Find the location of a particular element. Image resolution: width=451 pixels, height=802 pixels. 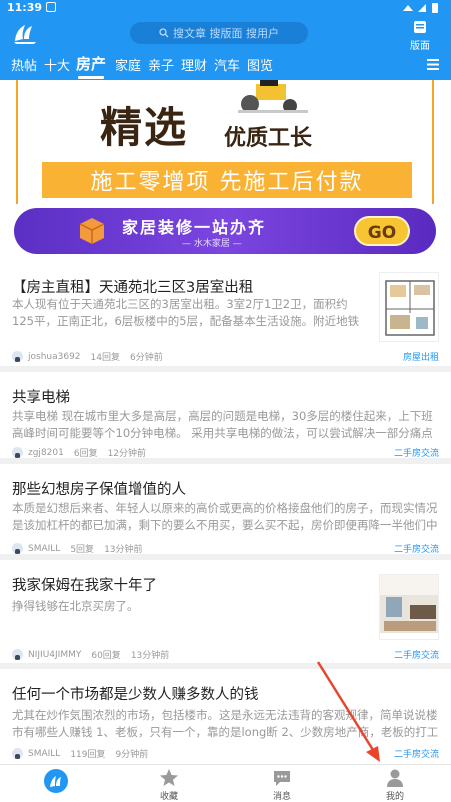

header: 搜文章 搜版面 搜用户 版面 is located at coordinates (225, 34).